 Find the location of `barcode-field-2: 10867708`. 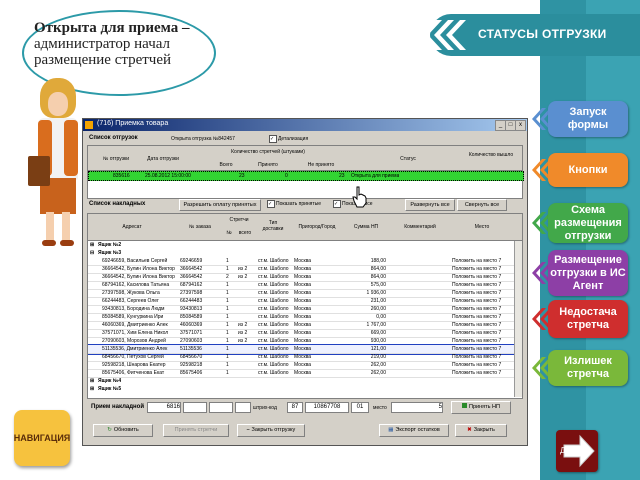

barcode-field-2: 10867708 is located at coordinates (327, 407).